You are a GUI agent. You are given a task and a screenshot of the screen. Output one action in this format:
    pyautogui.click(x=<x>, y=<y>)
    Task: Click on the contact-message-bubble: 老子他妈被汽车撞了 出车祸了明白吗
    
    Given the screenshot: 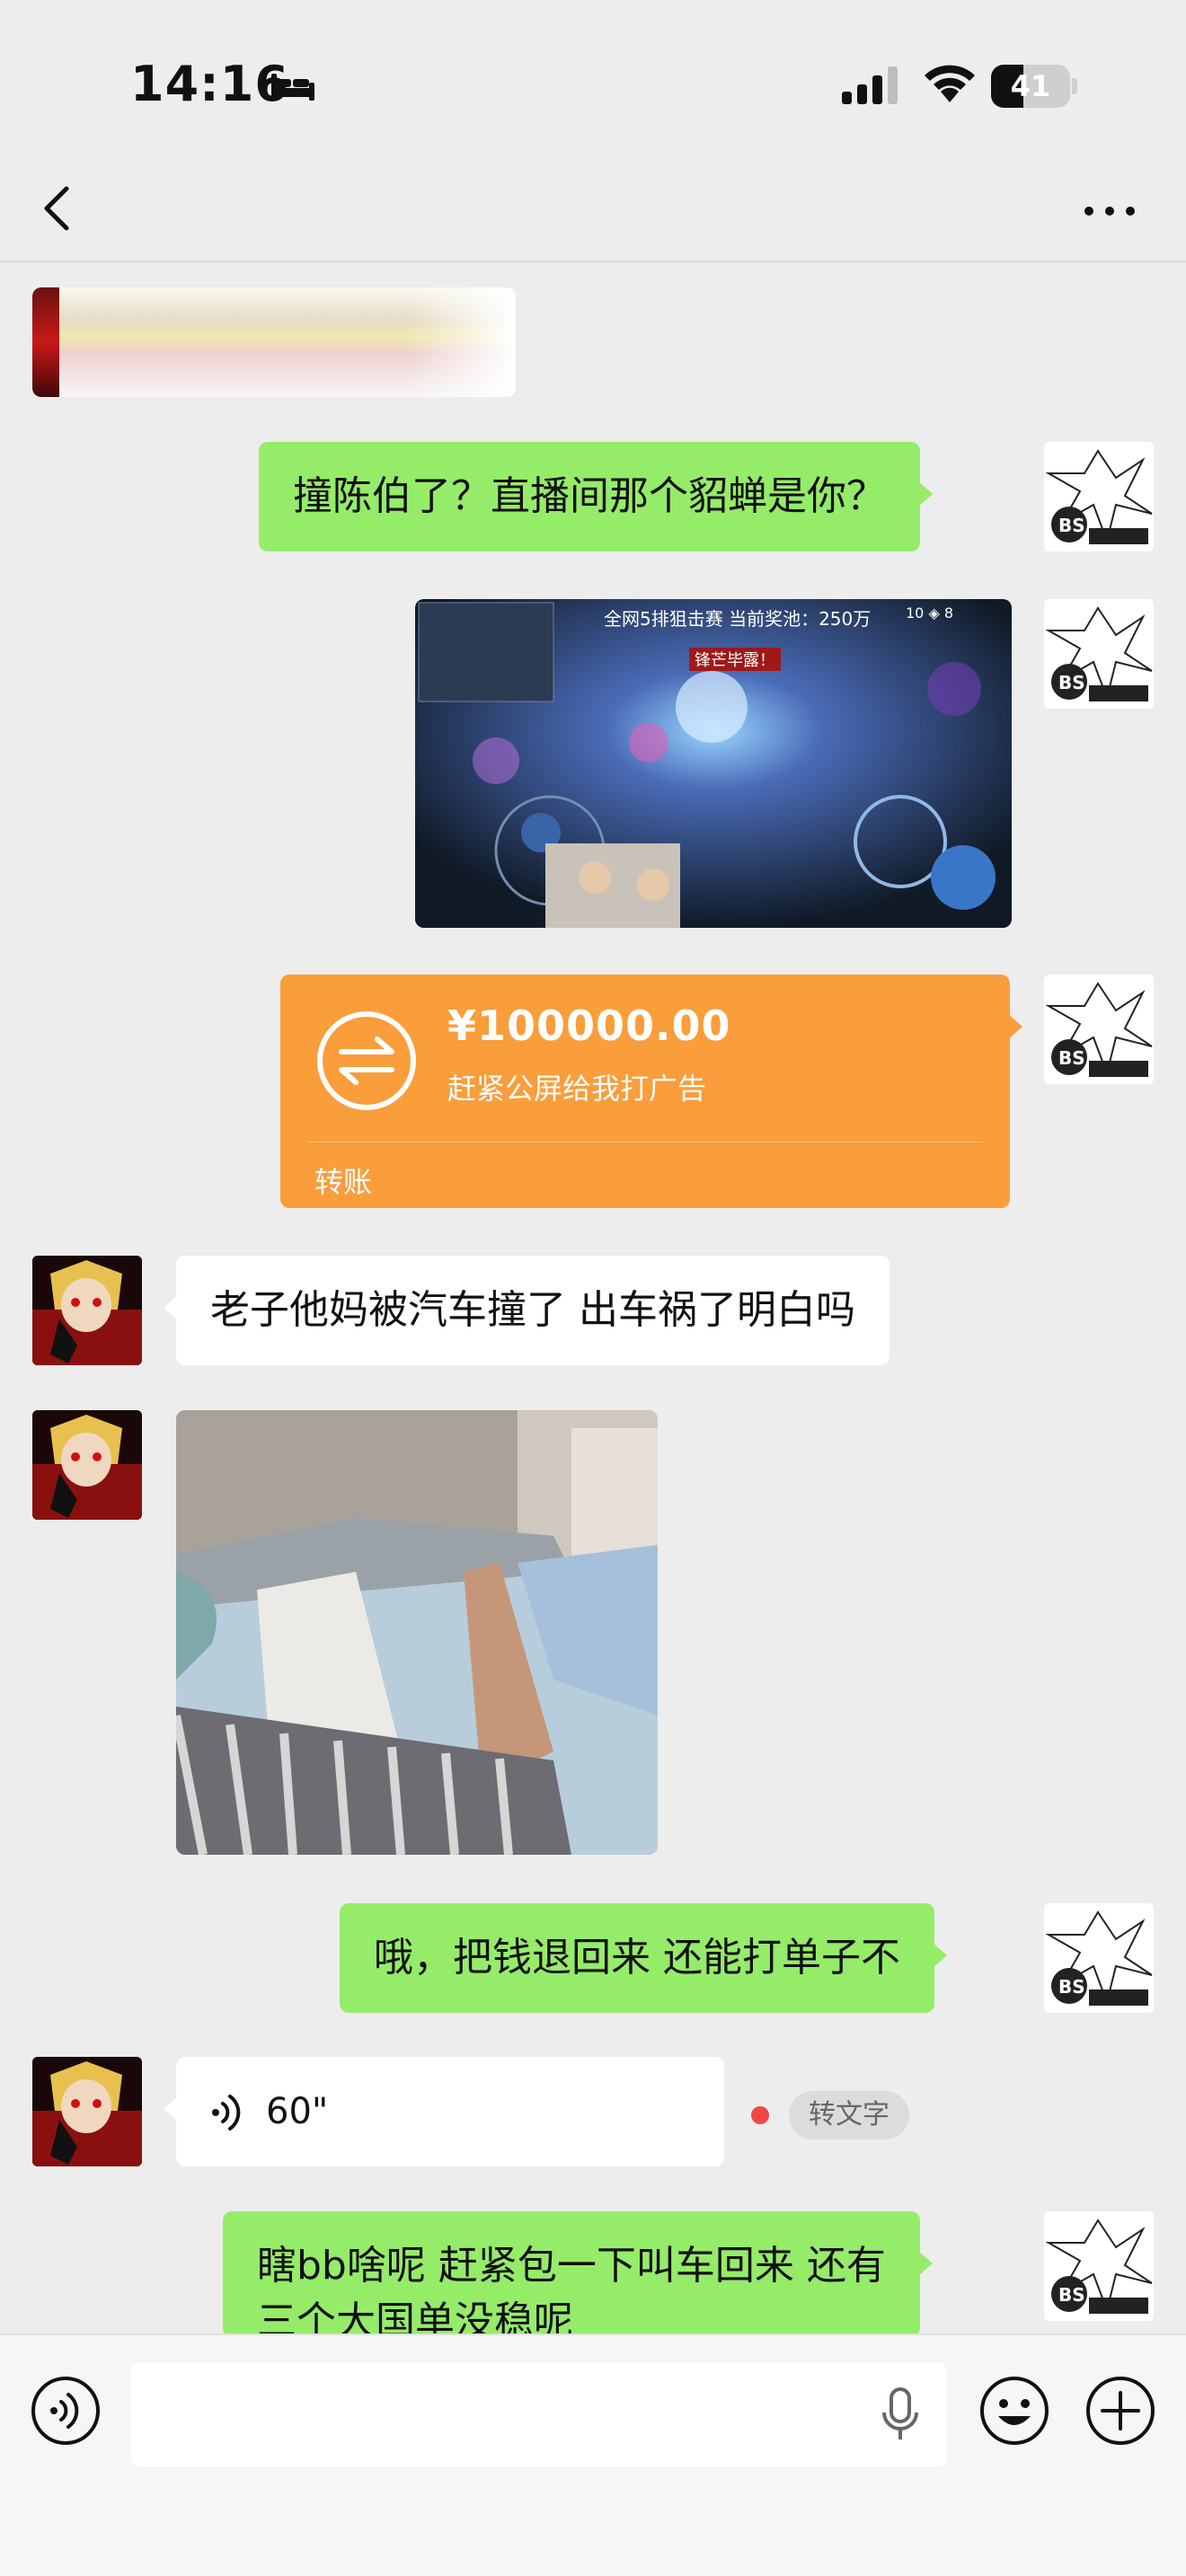 What is the action you would take?
    pyautogui.click(x=527, y=1310)
    